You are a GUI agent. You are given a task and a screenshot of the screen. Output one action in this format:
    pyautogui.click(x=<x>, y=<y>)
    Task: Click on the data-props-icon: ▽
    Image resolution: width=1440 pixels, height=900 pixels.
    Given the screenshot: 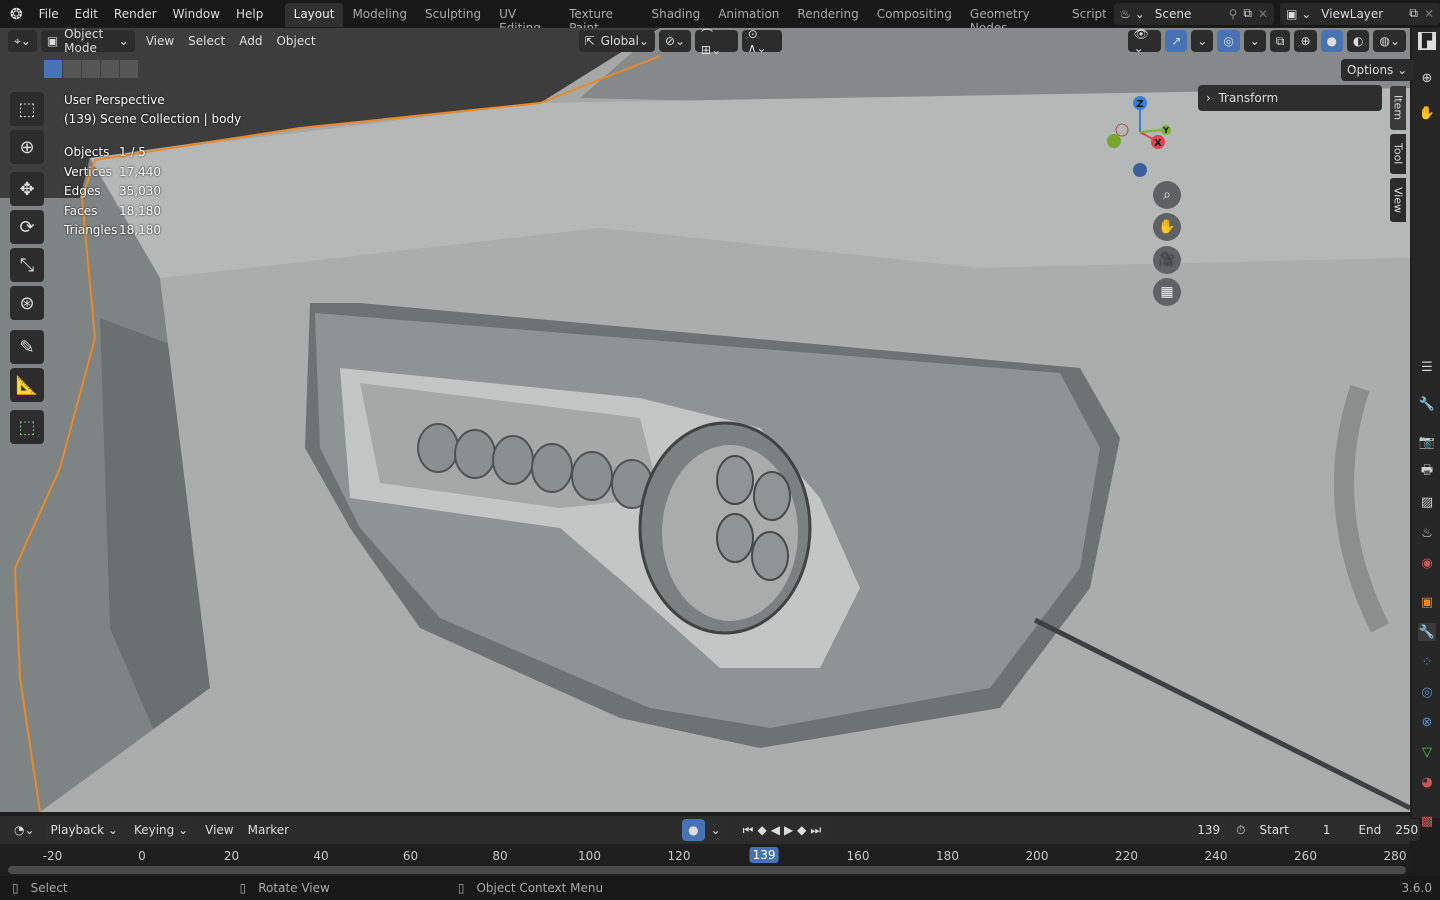 What is the action you would take?
    pyautogui.click(x=1427, y=752)
    